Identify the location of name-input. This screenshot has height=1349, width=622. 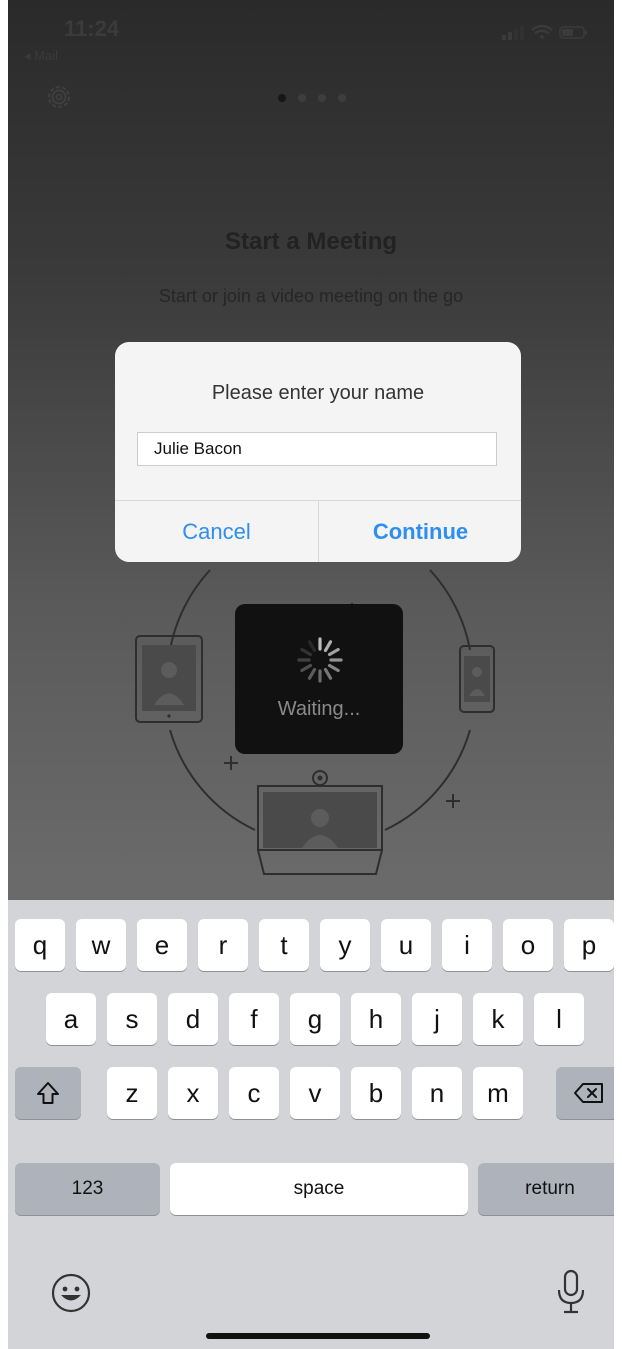
(317, 449).